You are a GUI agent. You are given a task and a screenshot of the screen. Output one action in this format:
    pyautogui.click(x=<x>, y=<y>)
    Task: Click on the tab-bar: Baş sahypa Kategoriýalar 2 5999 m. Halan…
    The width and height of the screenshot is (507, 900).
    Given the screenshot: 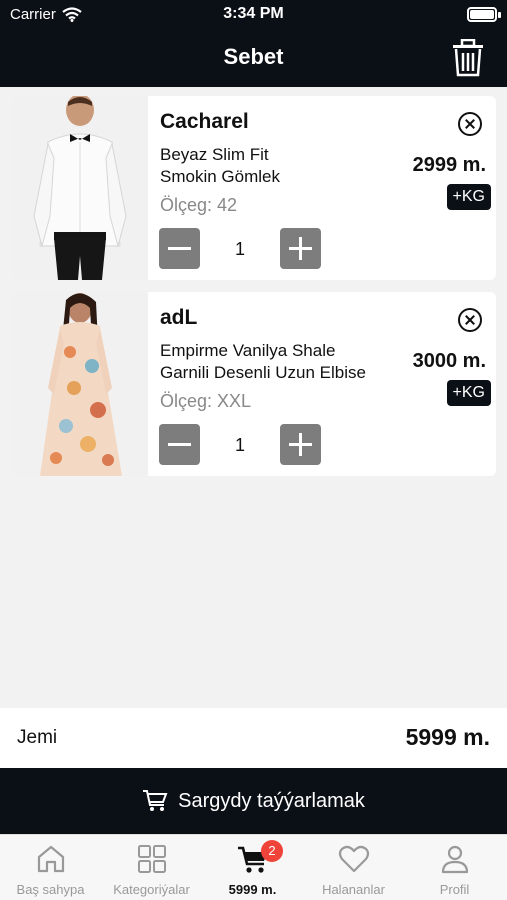 What is the action you would take?
    pyautogui.click(x=253, y=867)
    